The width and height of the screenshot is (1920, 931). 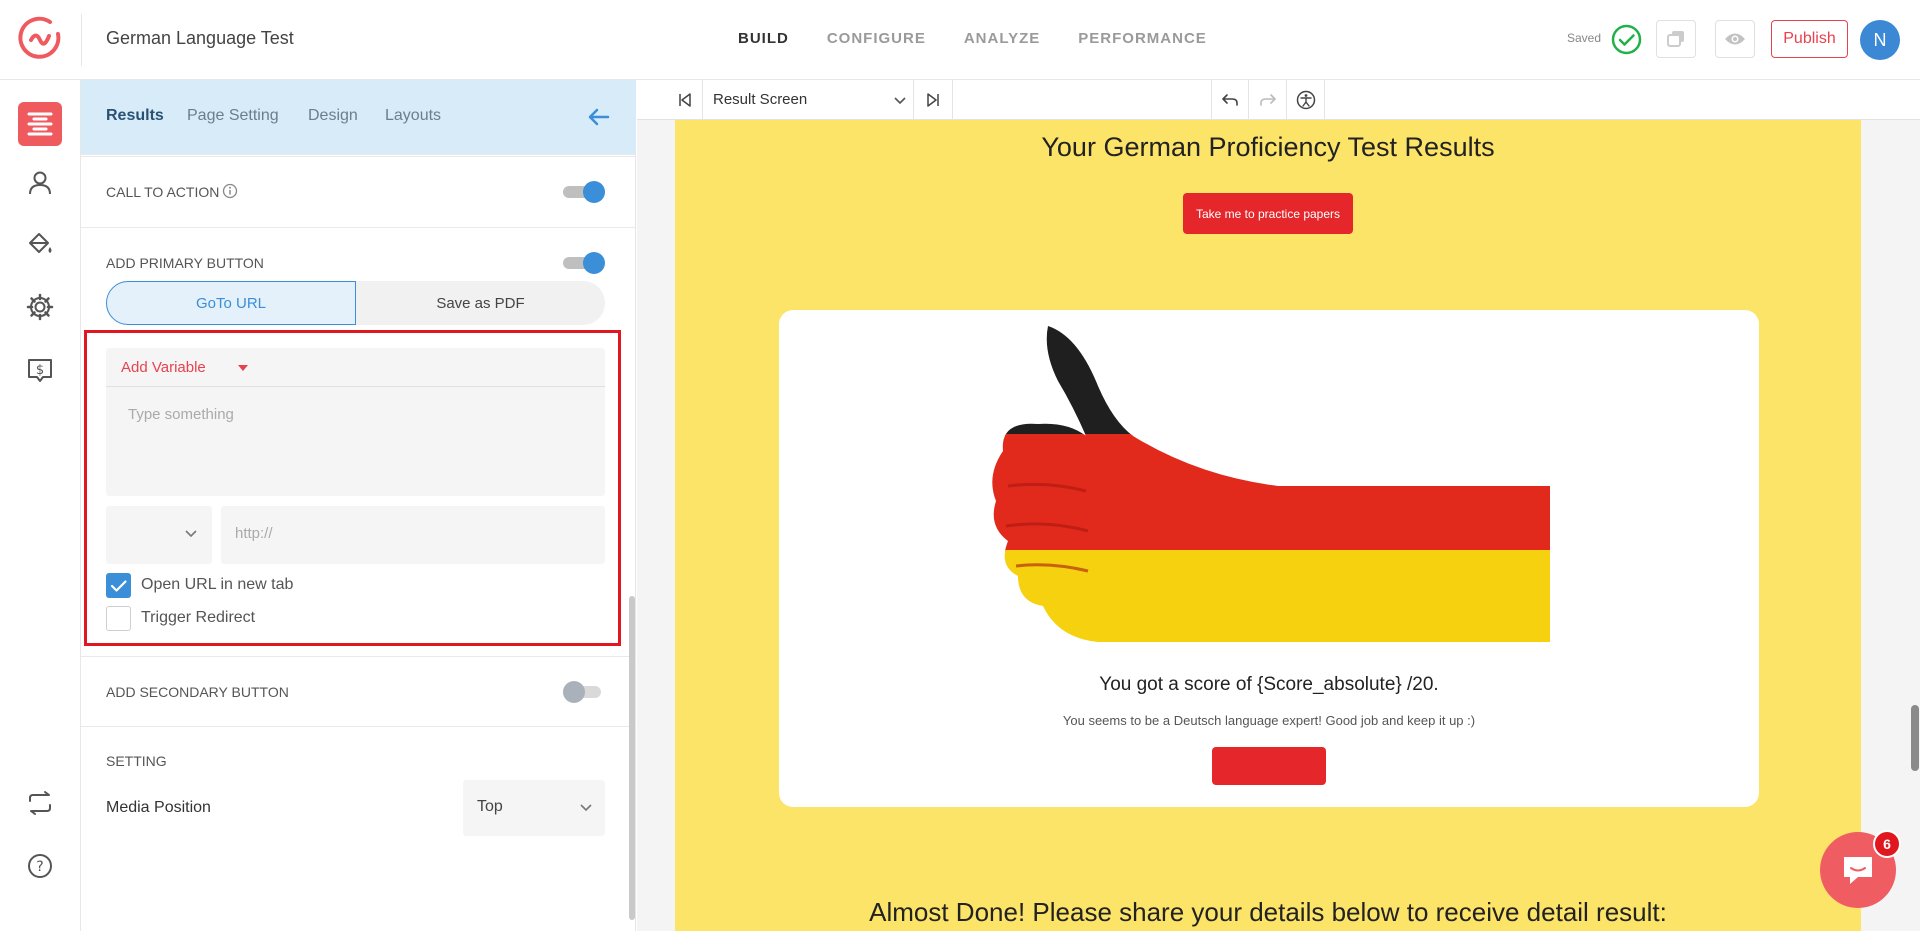 I want to click on rail-settings, so click(x=40, y=307).